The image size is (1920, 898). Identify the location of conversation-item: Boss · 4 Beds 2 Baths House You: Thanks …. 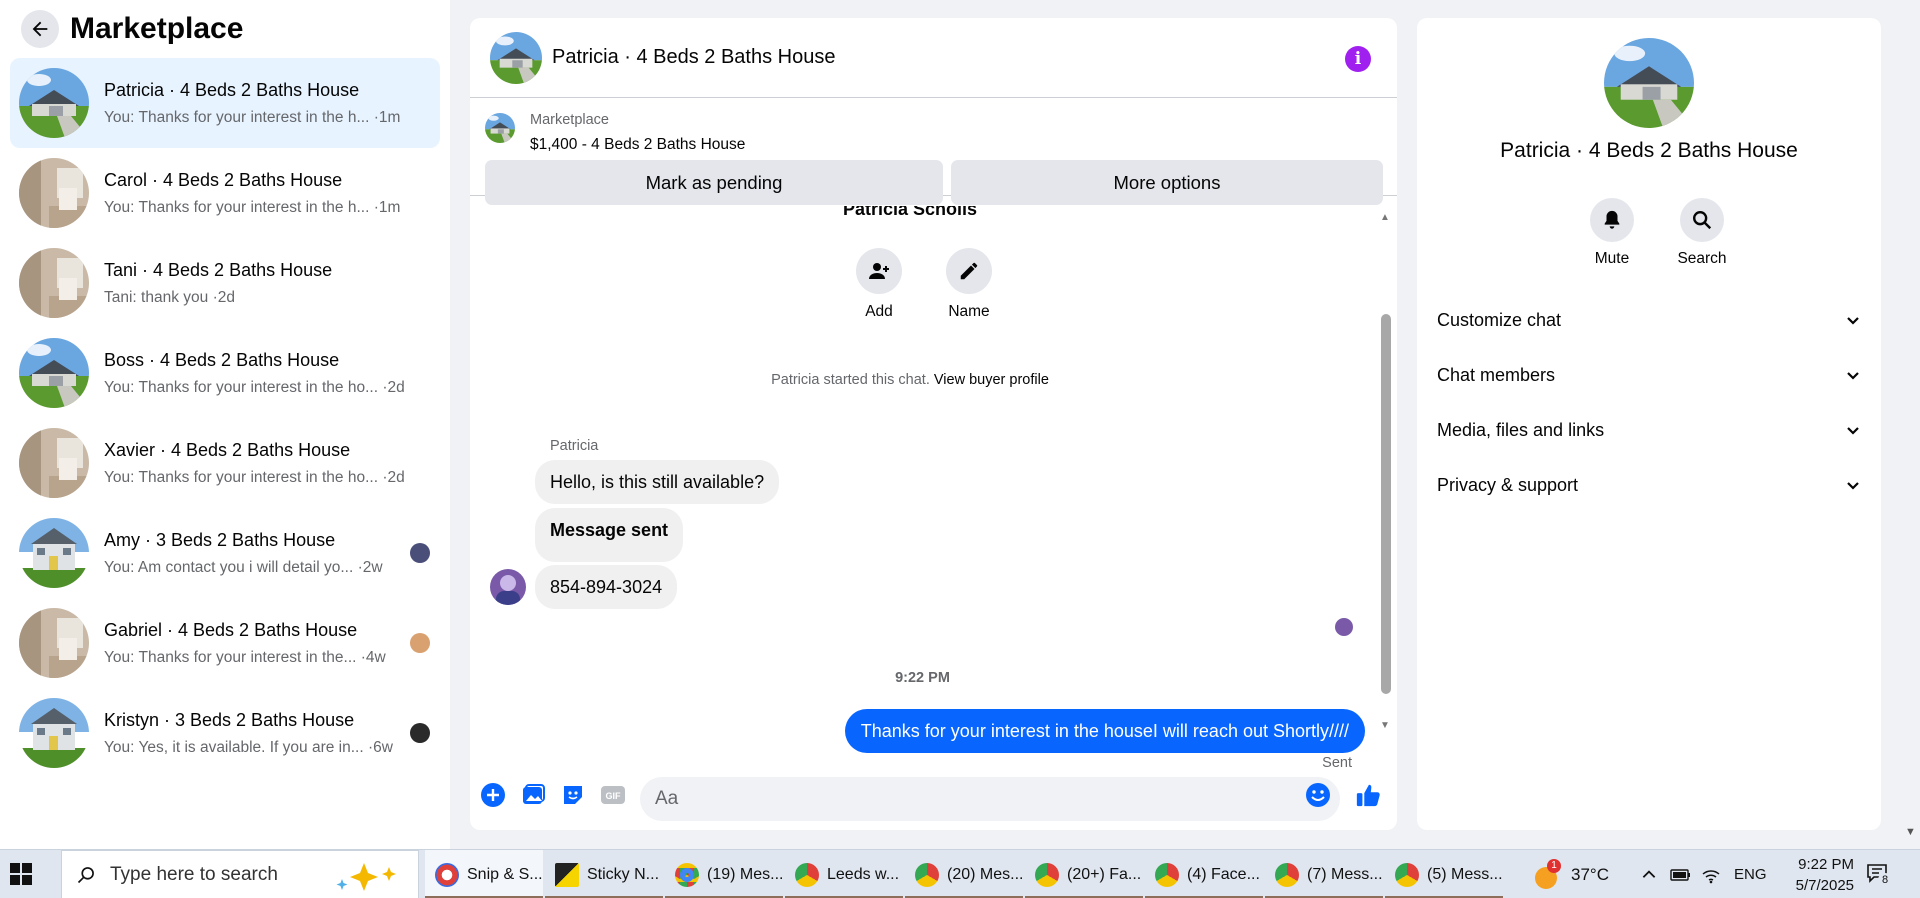
(225, 373).